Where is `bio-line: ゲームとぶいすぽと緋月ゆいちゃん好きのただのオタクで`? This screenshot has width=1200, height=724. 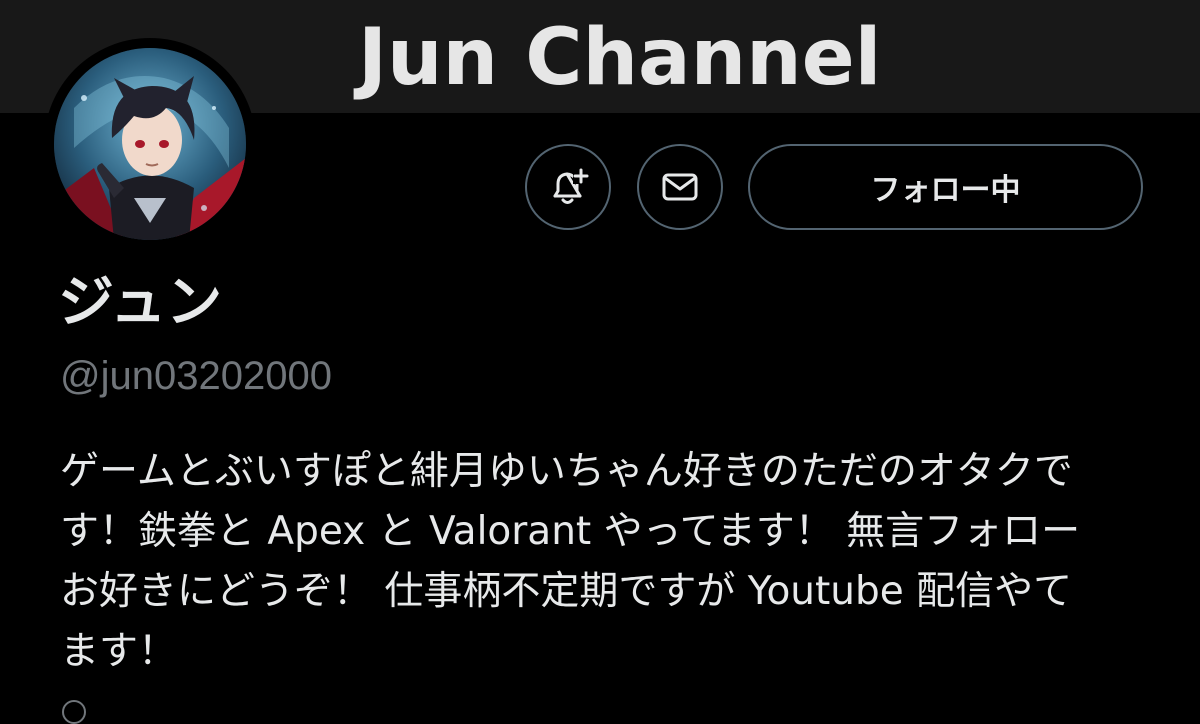
bio-line: ゲームとぶいすぽと緋月ゆいちゃん好きのただのオタクで is located at coordinates (566, 471).